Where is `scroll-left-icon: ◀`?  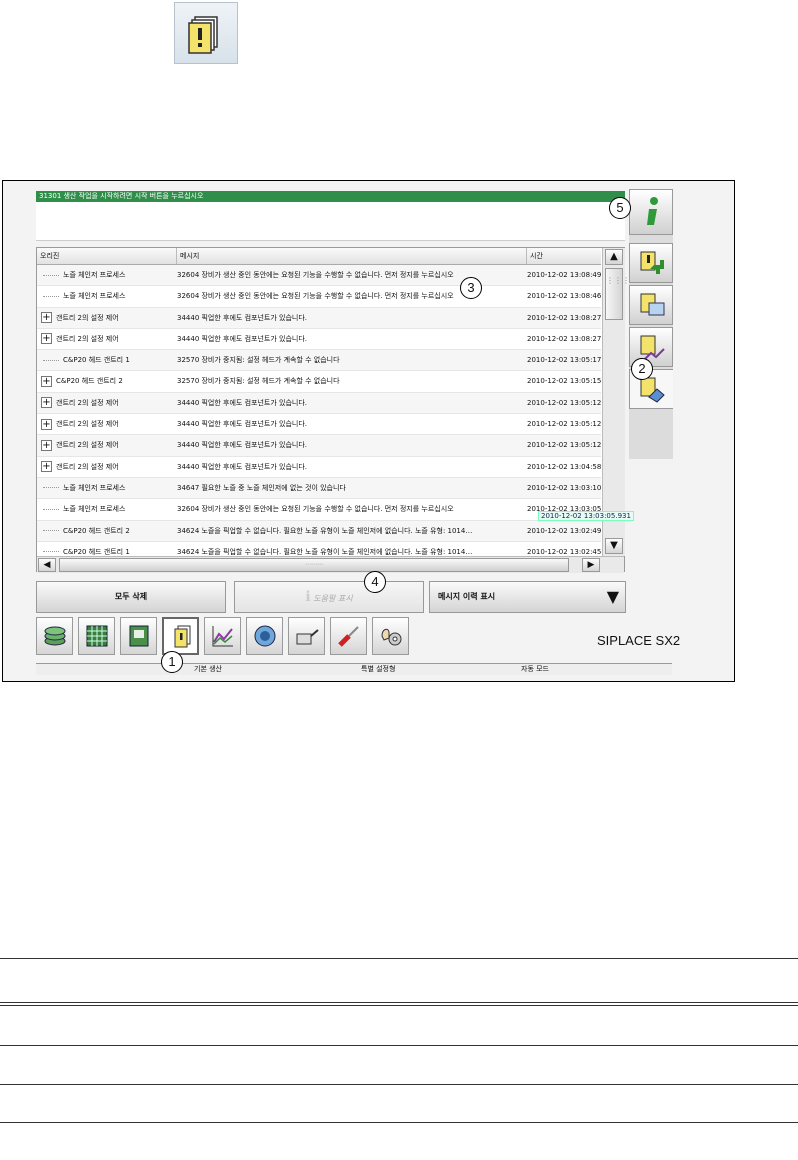 scroll-left-icon: ◀ is located at coordinates (47, 565).